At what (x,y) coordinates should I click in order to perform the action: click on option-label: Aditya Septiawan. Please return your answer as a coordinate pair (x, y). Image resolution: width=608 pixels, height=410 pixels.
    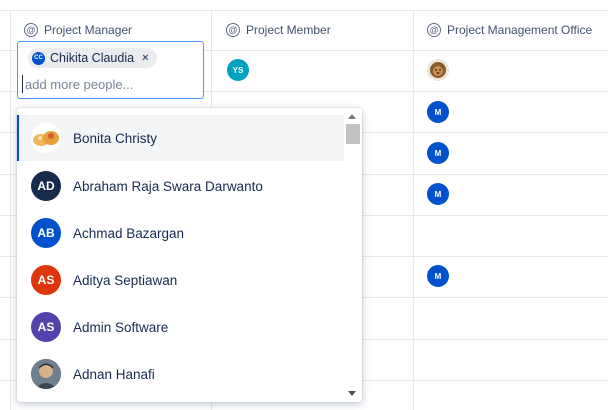
    Looking at the image, I should click on (125, 280).